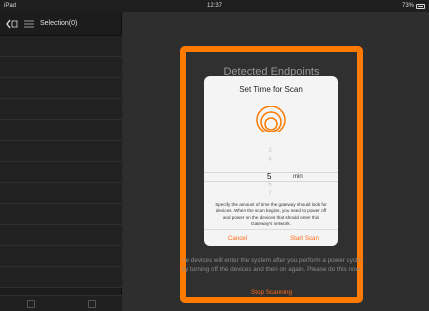 The width and height of the screenshot is (429, 311). I want to click on dialog-title: Set Time for Scan, so click(271, 89).